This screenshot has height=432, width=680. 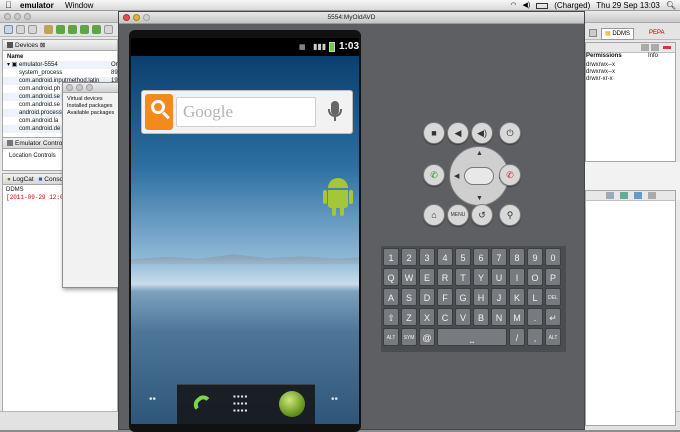 I want to click on end-call-button-icon: ✆, so click(x=510, y=175).